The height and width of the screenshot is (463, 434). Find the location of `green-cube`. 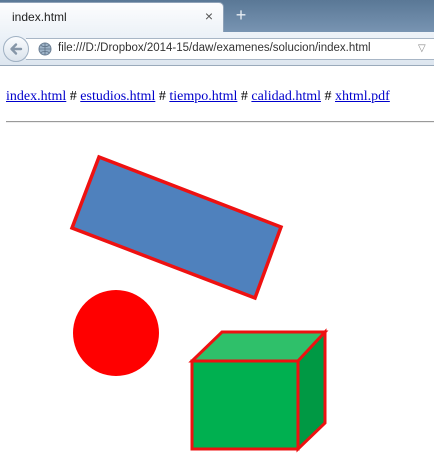

green-cube is located at coordinates (258, 390).